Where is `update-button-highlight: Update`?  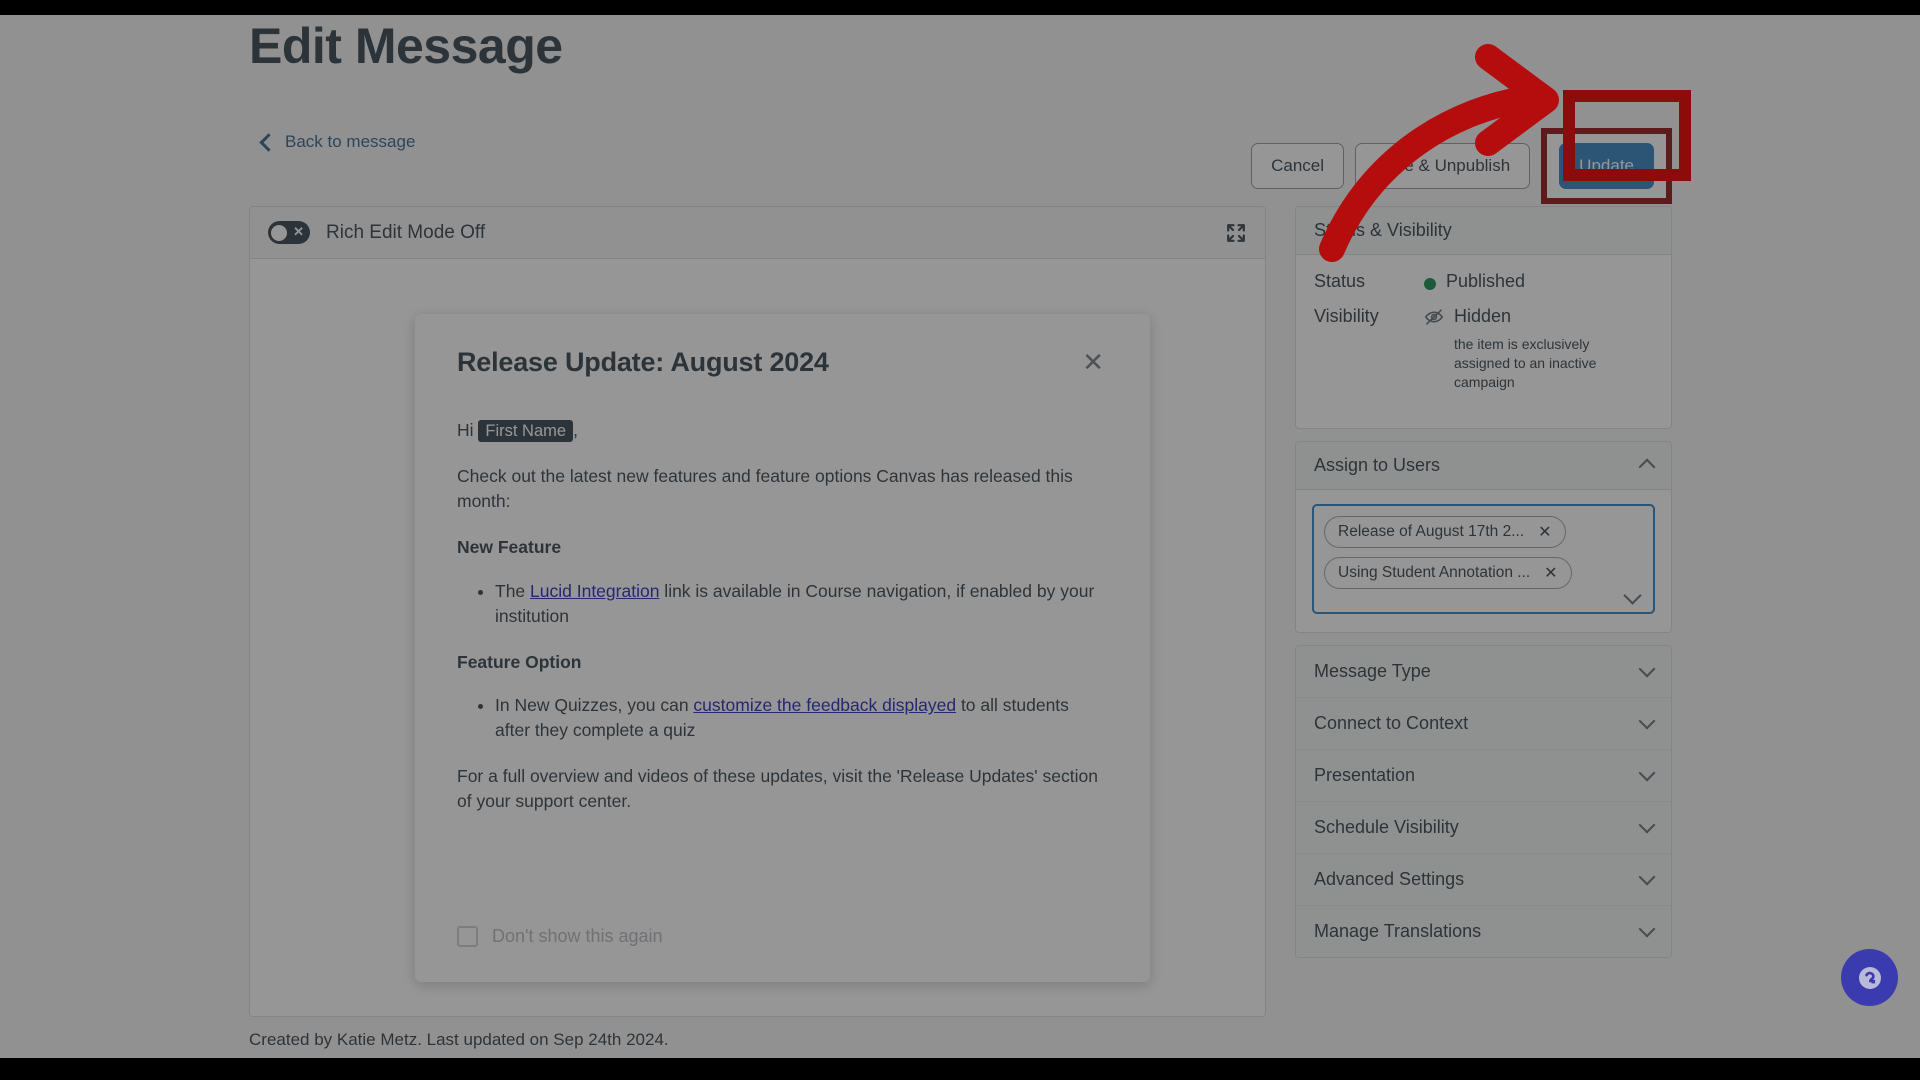
update-button-highlight: Update is located at coordinates (1606, 166).